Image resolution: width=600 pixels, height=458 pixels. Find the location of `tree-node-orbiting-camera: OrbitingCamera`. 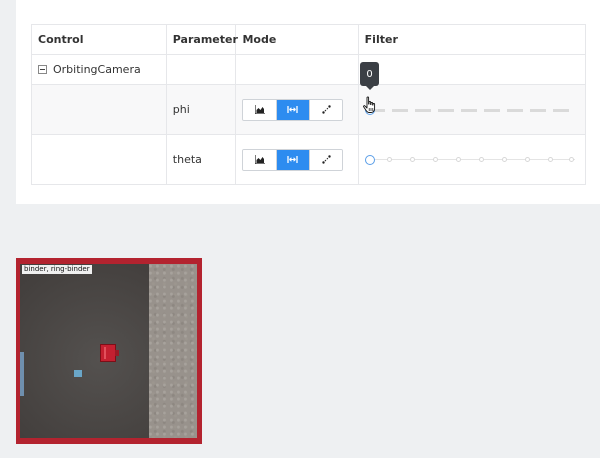

tree-node-orbiting-camera: OrbitingCamera is located at coordinates (99, 69).